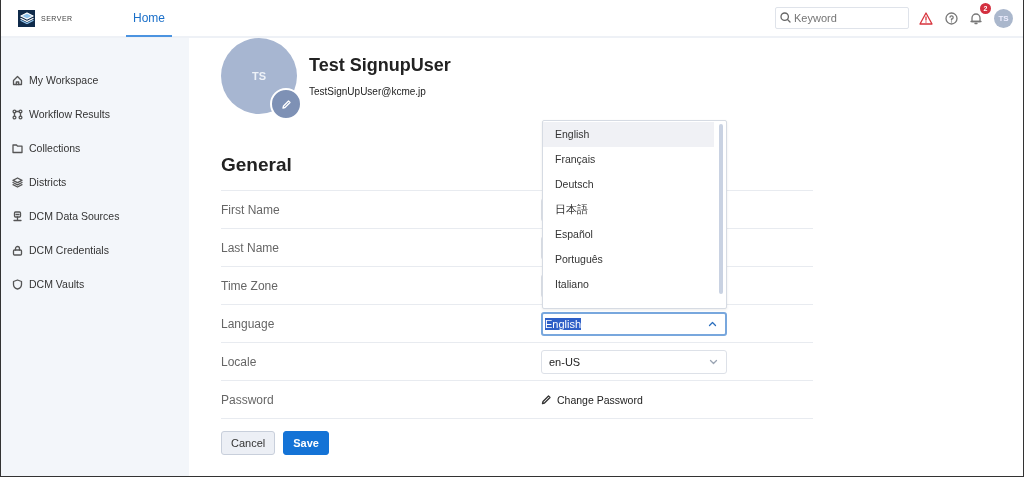  I want to click on help-icon, so click(951, 18).